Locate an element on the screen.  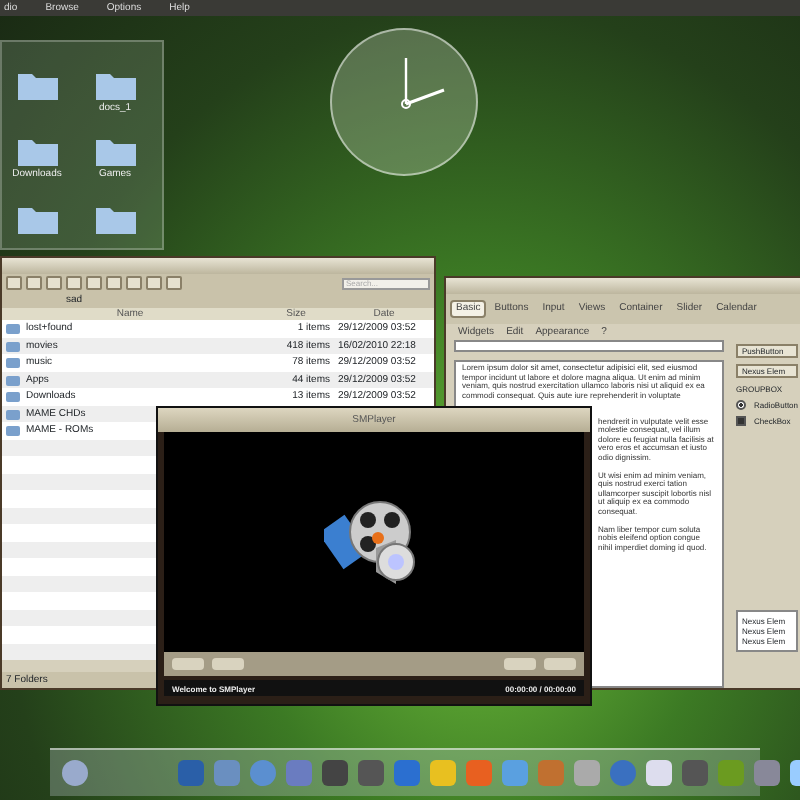
play-button is located at coordinates (188, 664).